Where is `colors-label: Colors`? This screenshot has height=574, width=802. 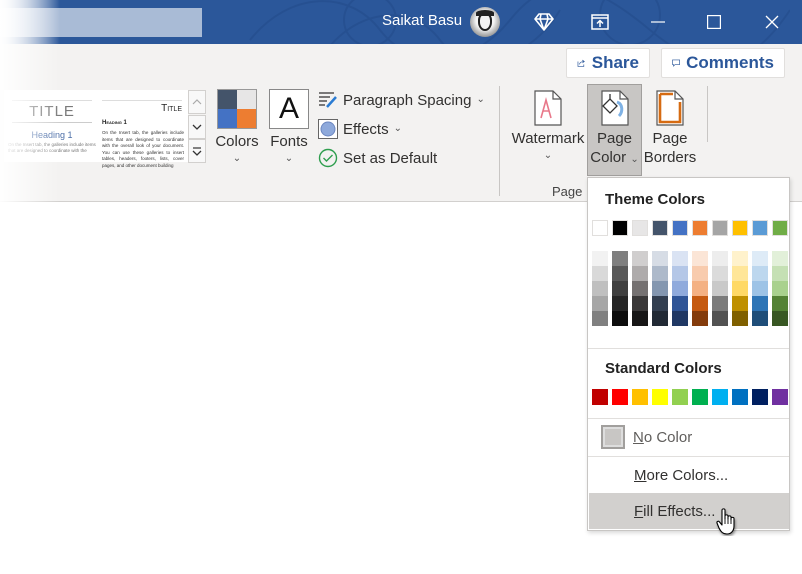
colors-label: Colors is located at coordinates (237, 141).